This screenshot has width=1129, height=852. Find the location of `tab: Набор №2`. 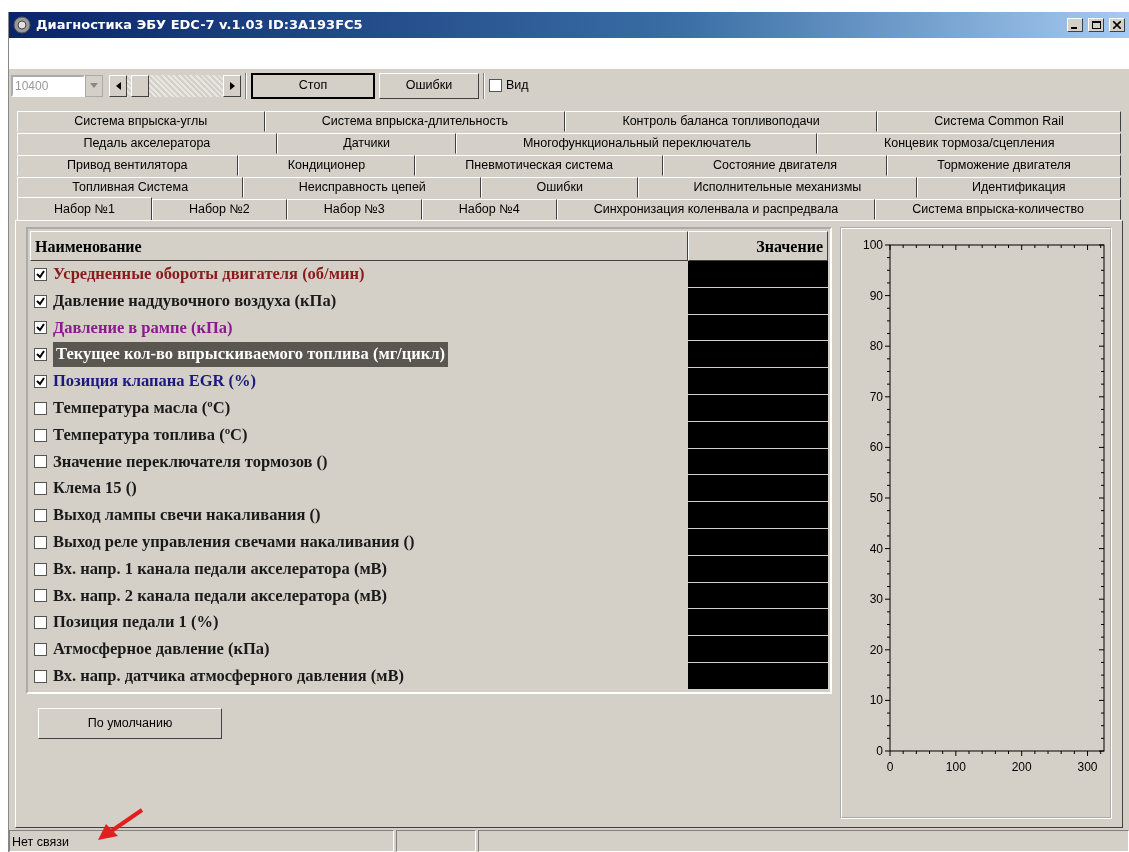

tab: Набор №2 is located at coordinates (219, 209).